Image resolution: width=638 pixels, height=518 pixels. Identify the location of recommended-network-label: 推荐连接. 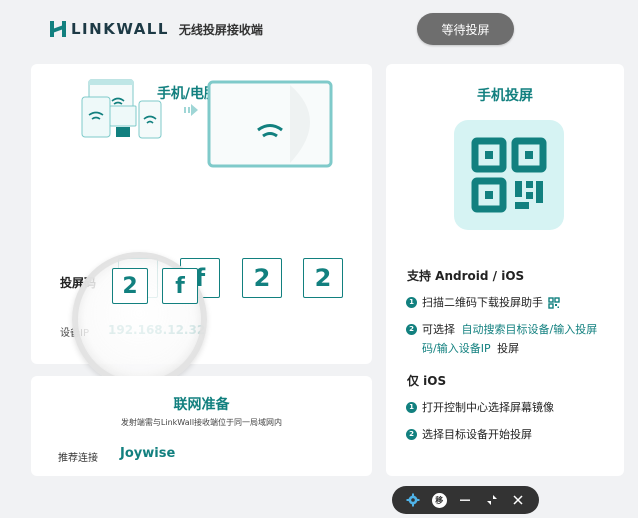
(78, 458).